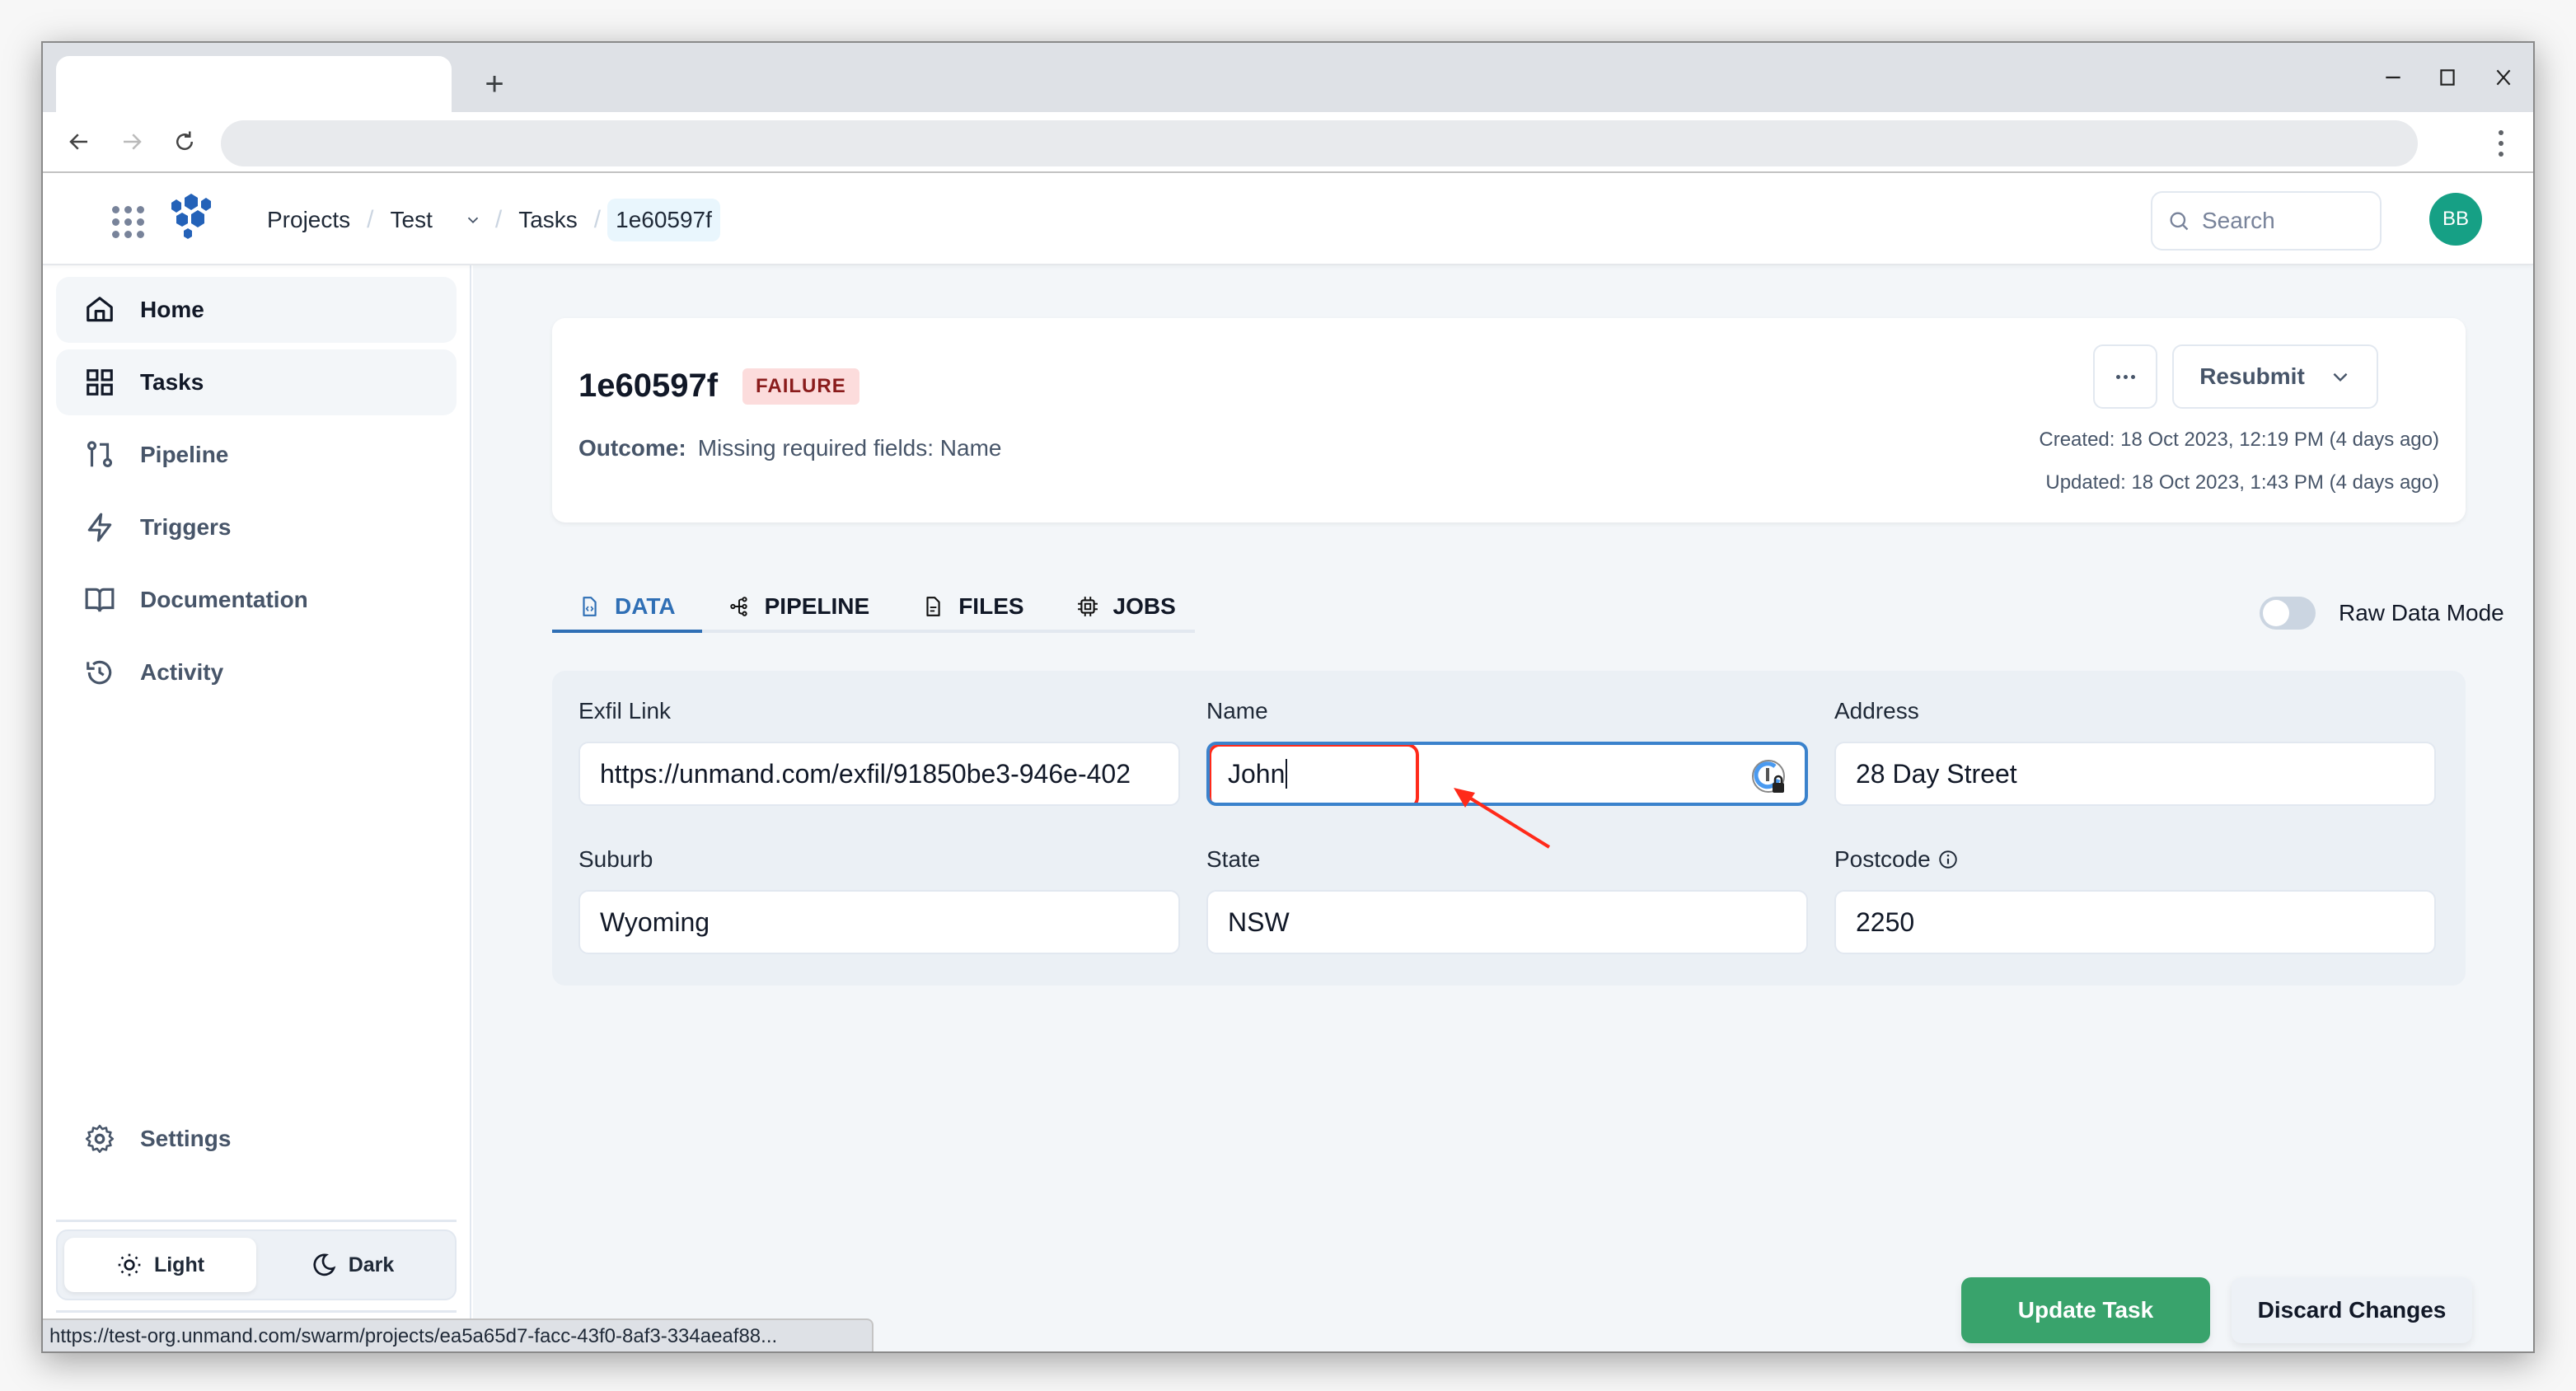 This screenshot has width=2576, height=1391. Describe the element at coordinates (100, 382) in the screenshot. I see `grid-icon` at that location.